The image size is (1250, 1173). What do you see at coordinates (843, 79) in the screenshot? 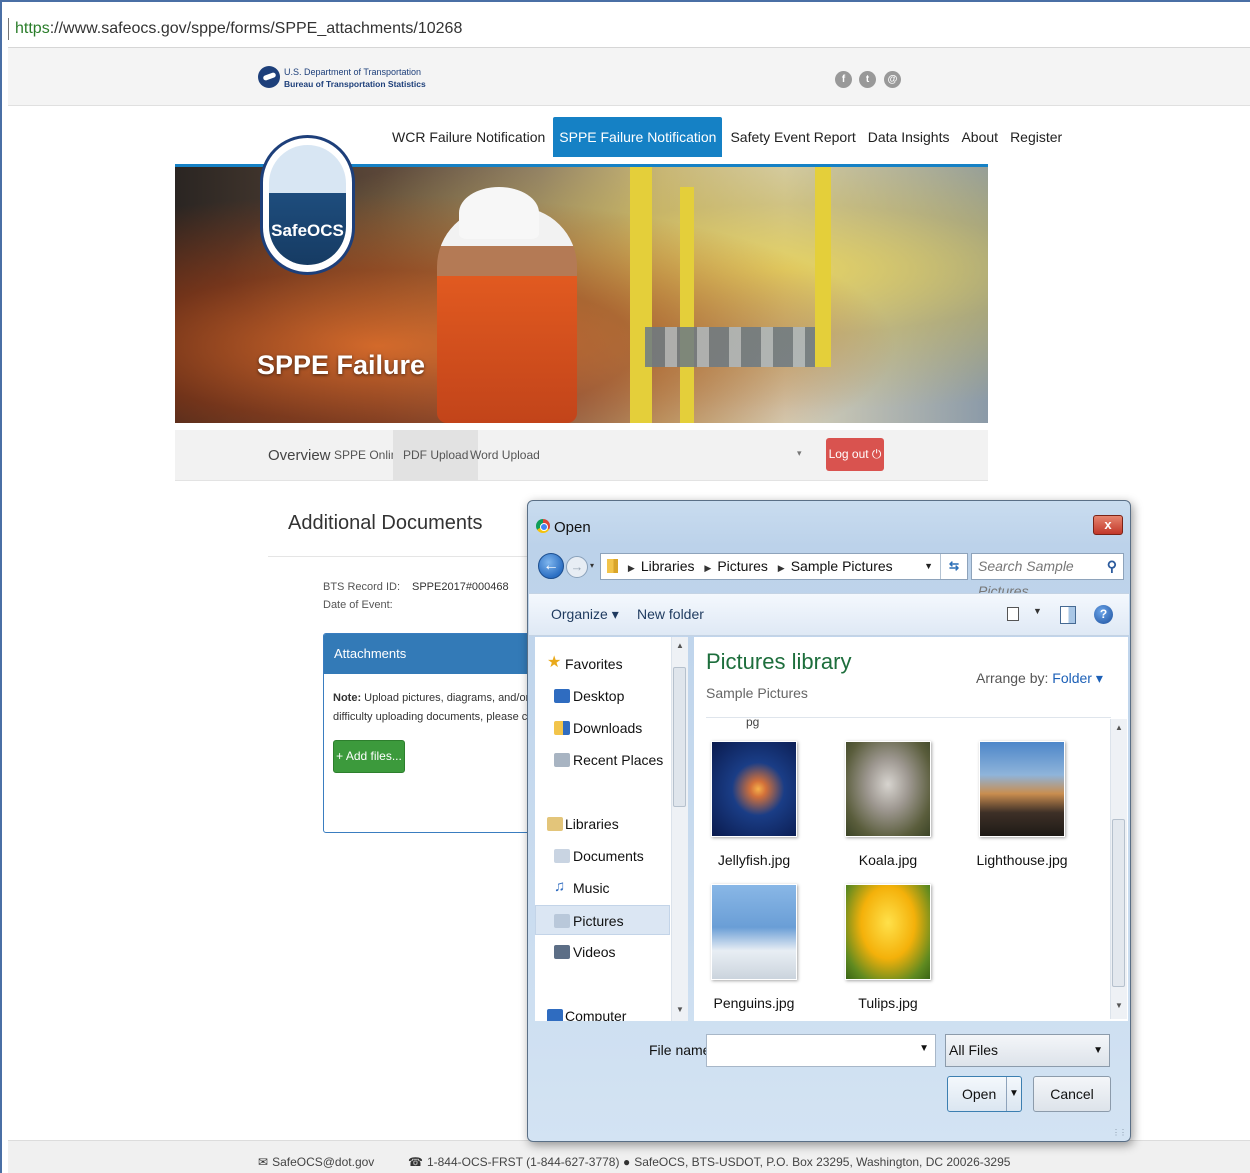
I see `facebook-icon: f` at bounding box center [843, 79].